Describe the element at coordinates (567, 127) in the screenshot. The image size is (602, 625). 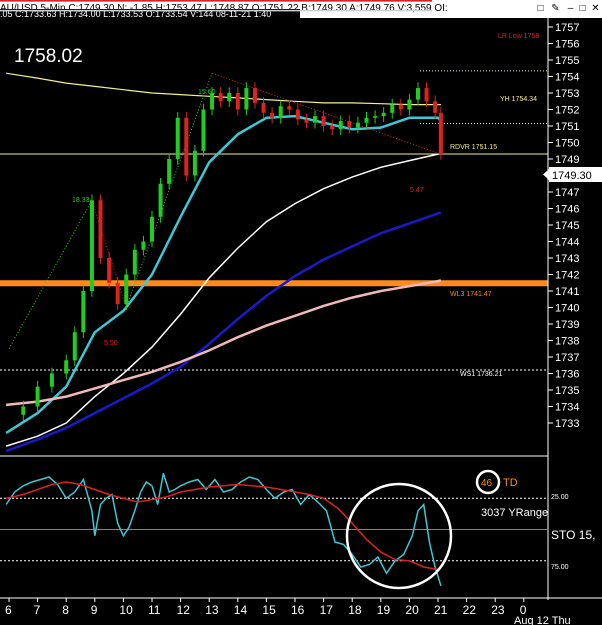
I see `price-tick-label: 1751` at that location.